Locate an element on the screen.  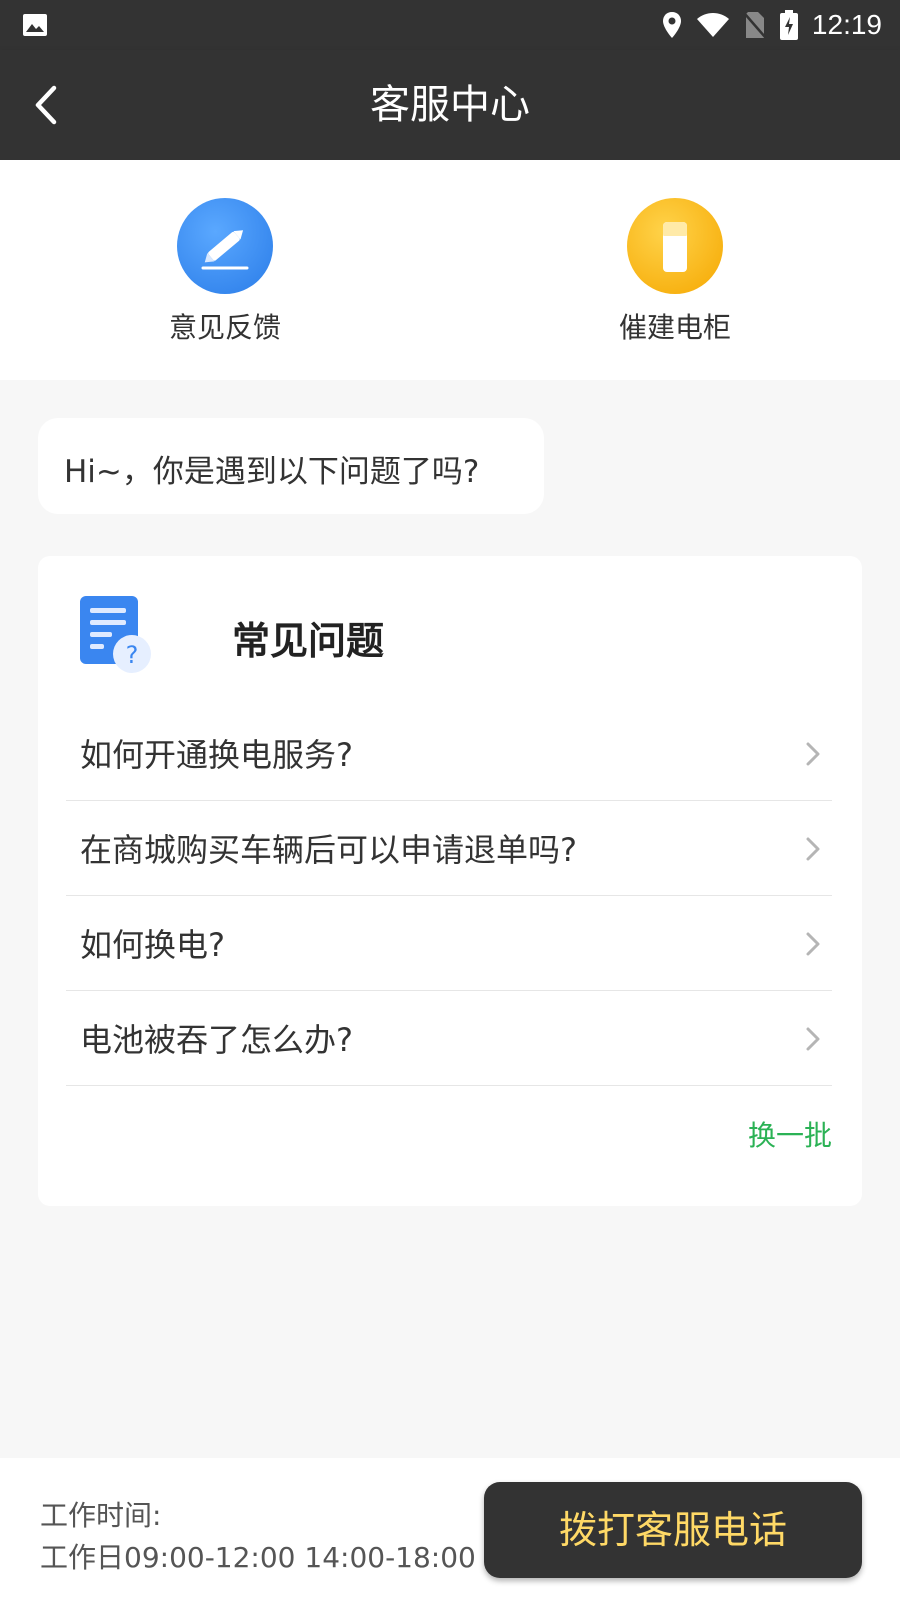
location-icon is located at coordinates (671, 25).